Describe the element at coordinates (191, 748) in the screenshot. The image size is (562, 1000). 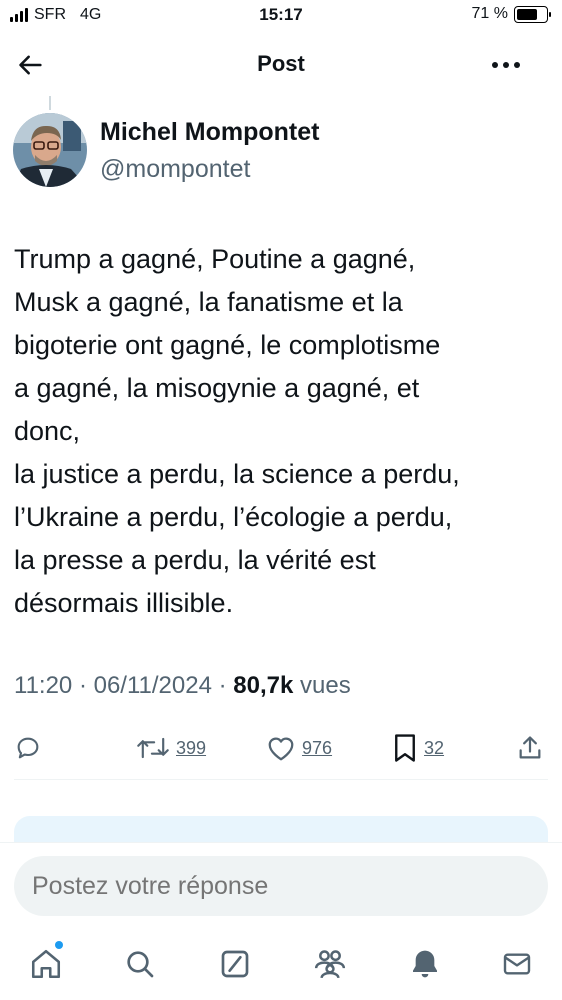
I see `retweet-count: 399` at that location.